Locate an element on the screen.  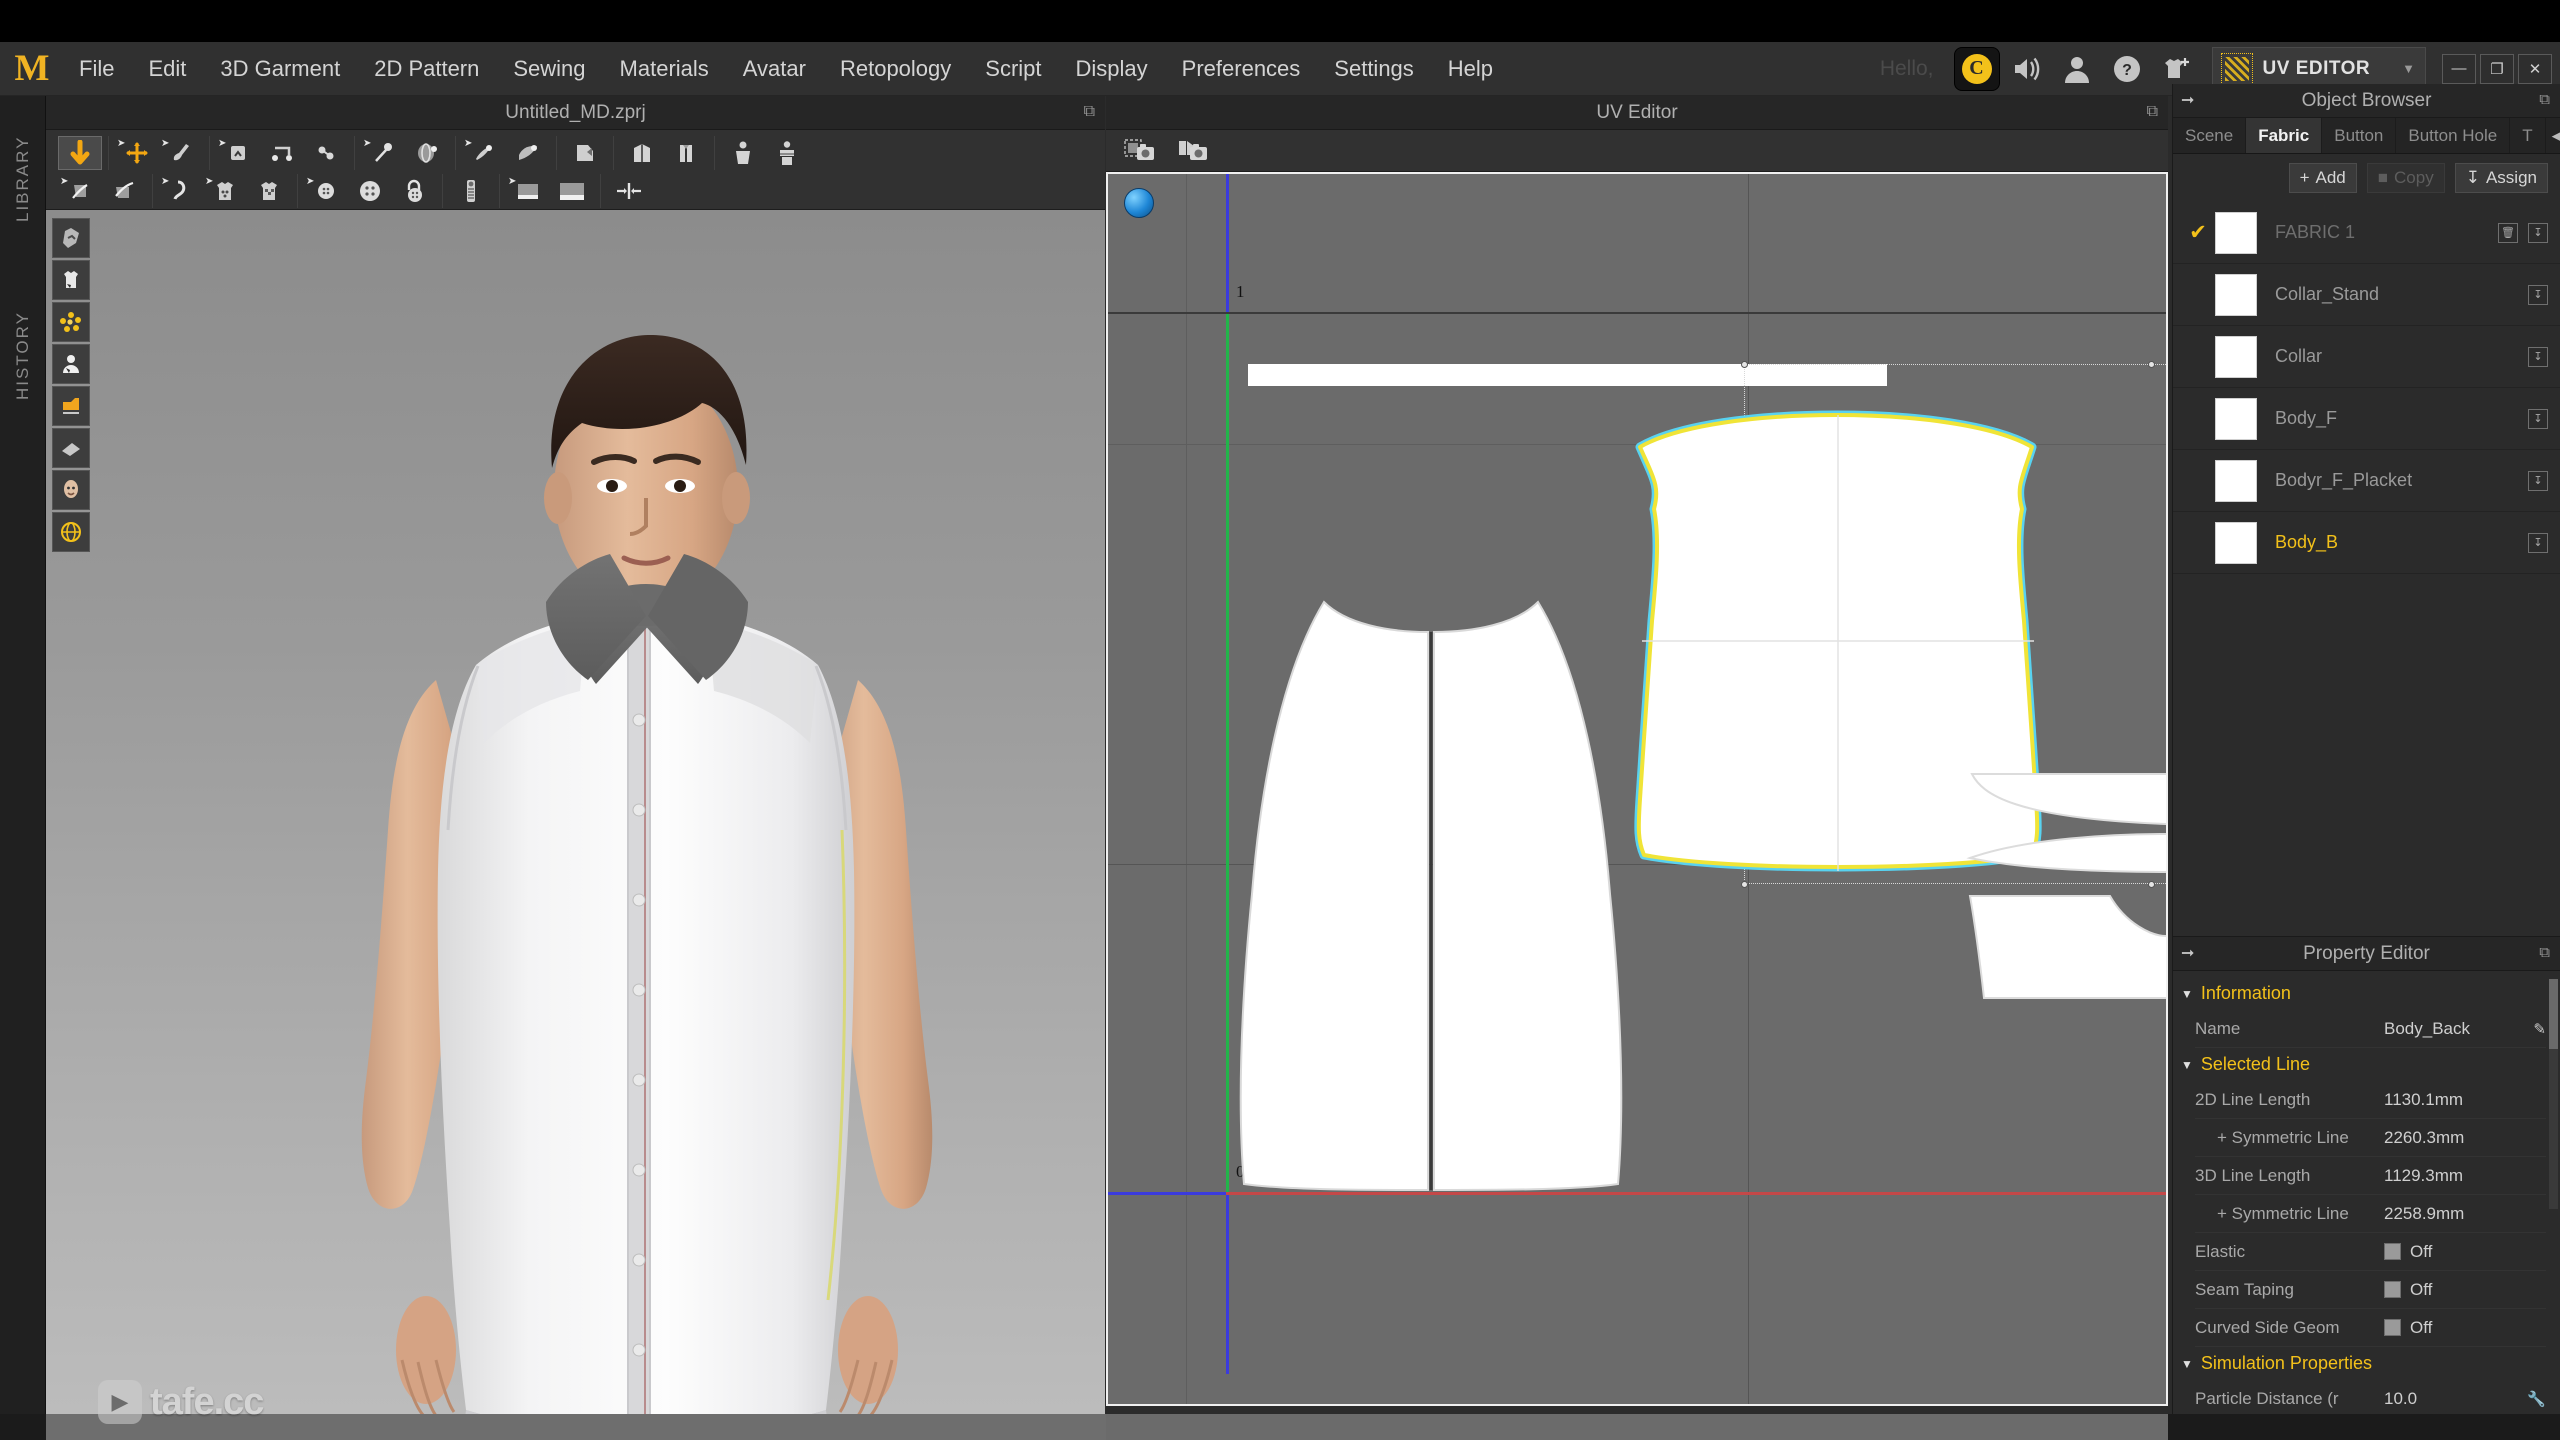
zipper-tool is located at coordinates (471, 191).